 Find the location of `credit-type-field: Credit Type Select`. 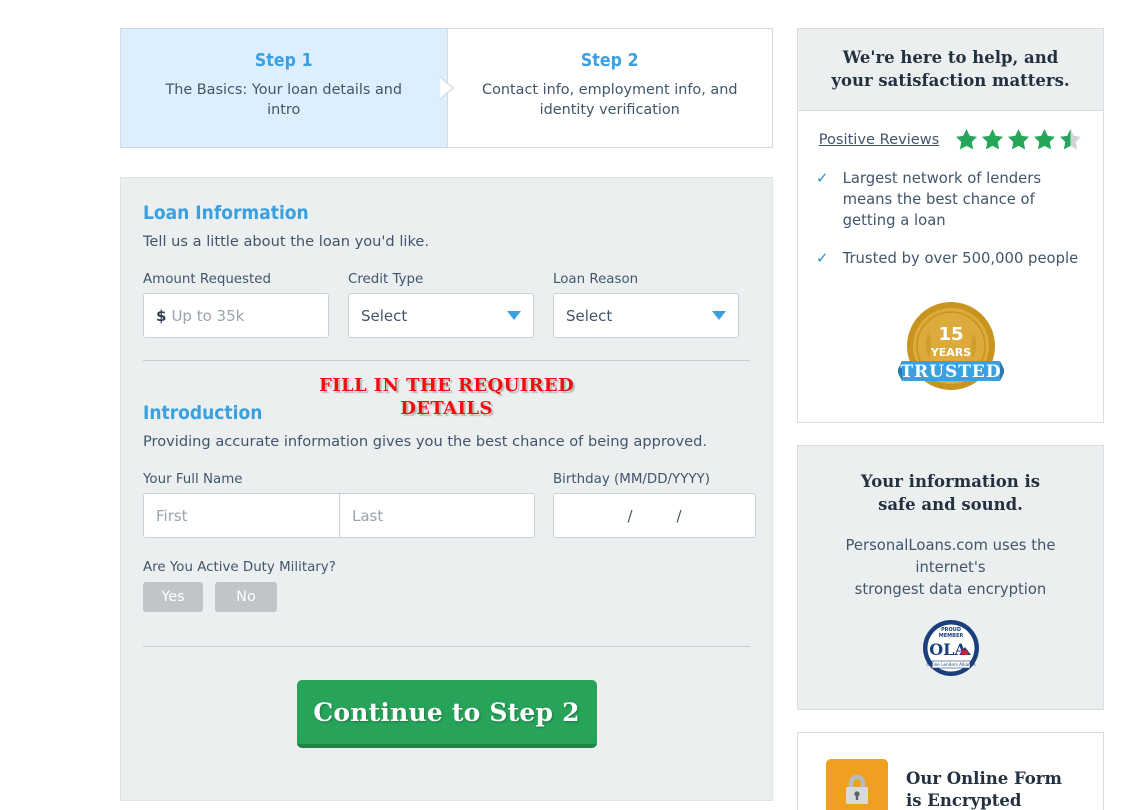

credit-type-field: Credit Type Select is located at coordinates (441, 305).